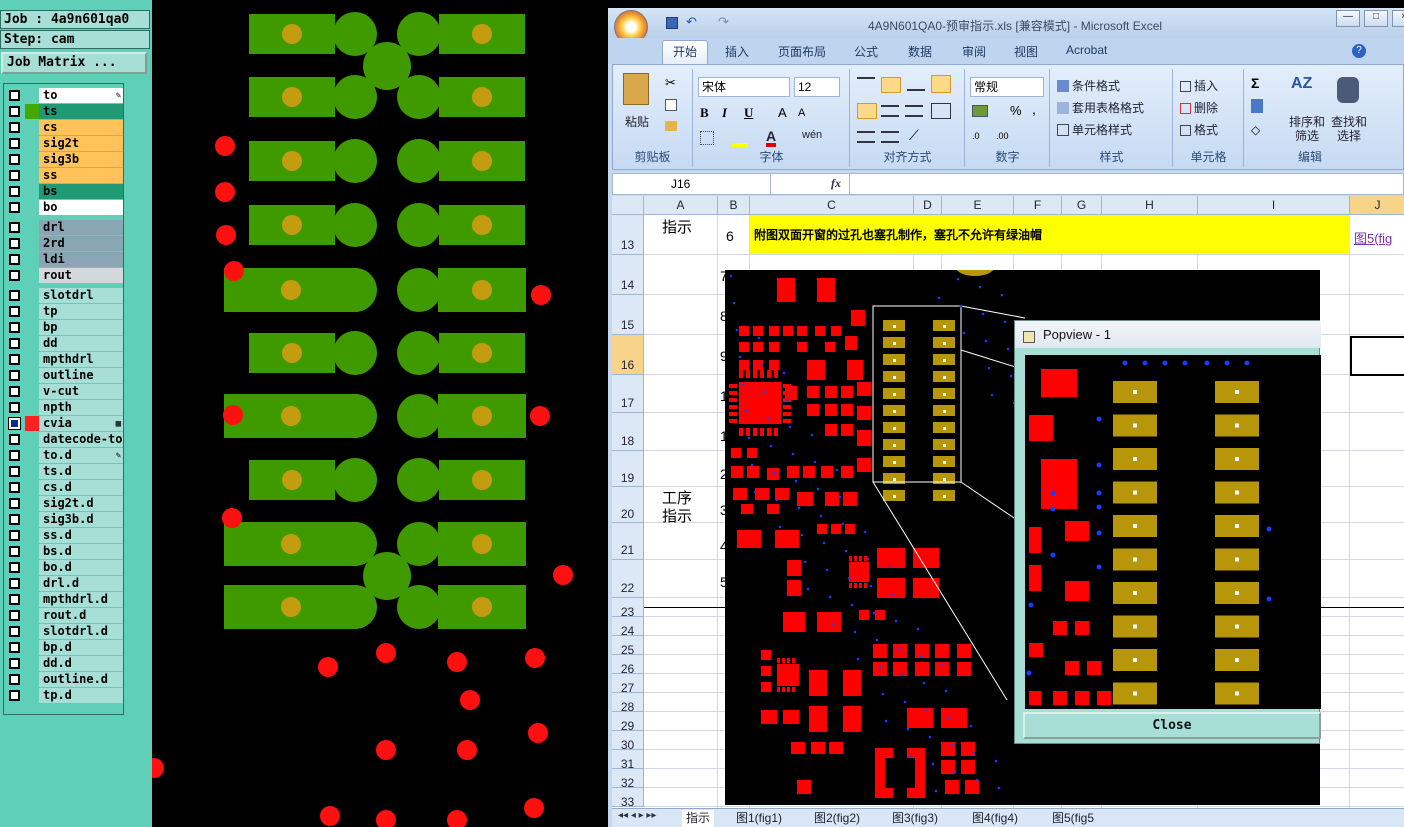 This screenshot has height=827, width=1404. I want to click on layer-name: drl.d, so click(81, 583).